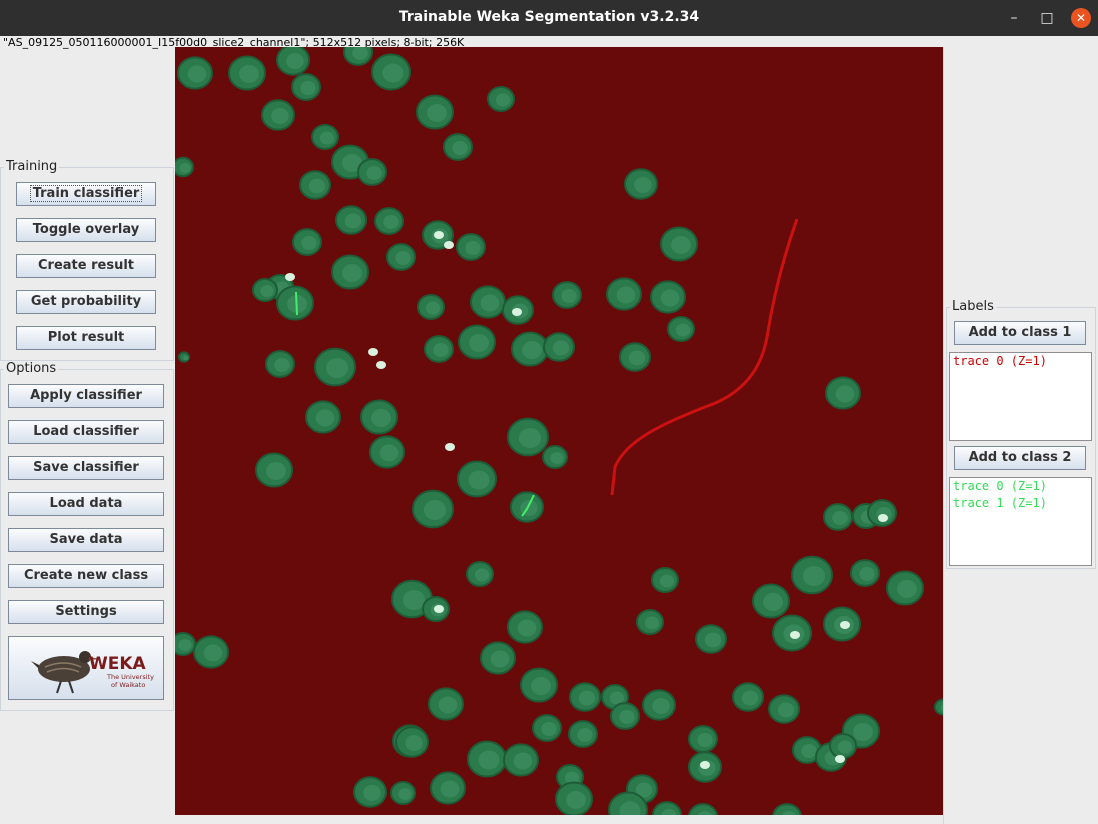 Image resolution: width=1098 pixels, height=824 pixels. Describe the element at coordinates (1014, 18) in the screenshot. I see `minimize-icon: –` at that location.